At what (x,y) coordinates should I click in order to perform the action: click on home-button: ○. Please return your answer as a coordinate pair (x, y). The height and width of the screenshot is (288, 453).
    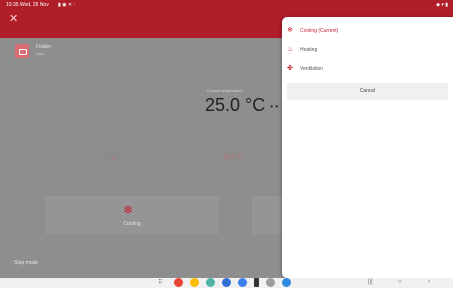
    Looking at the image, I should click on (400, 282).